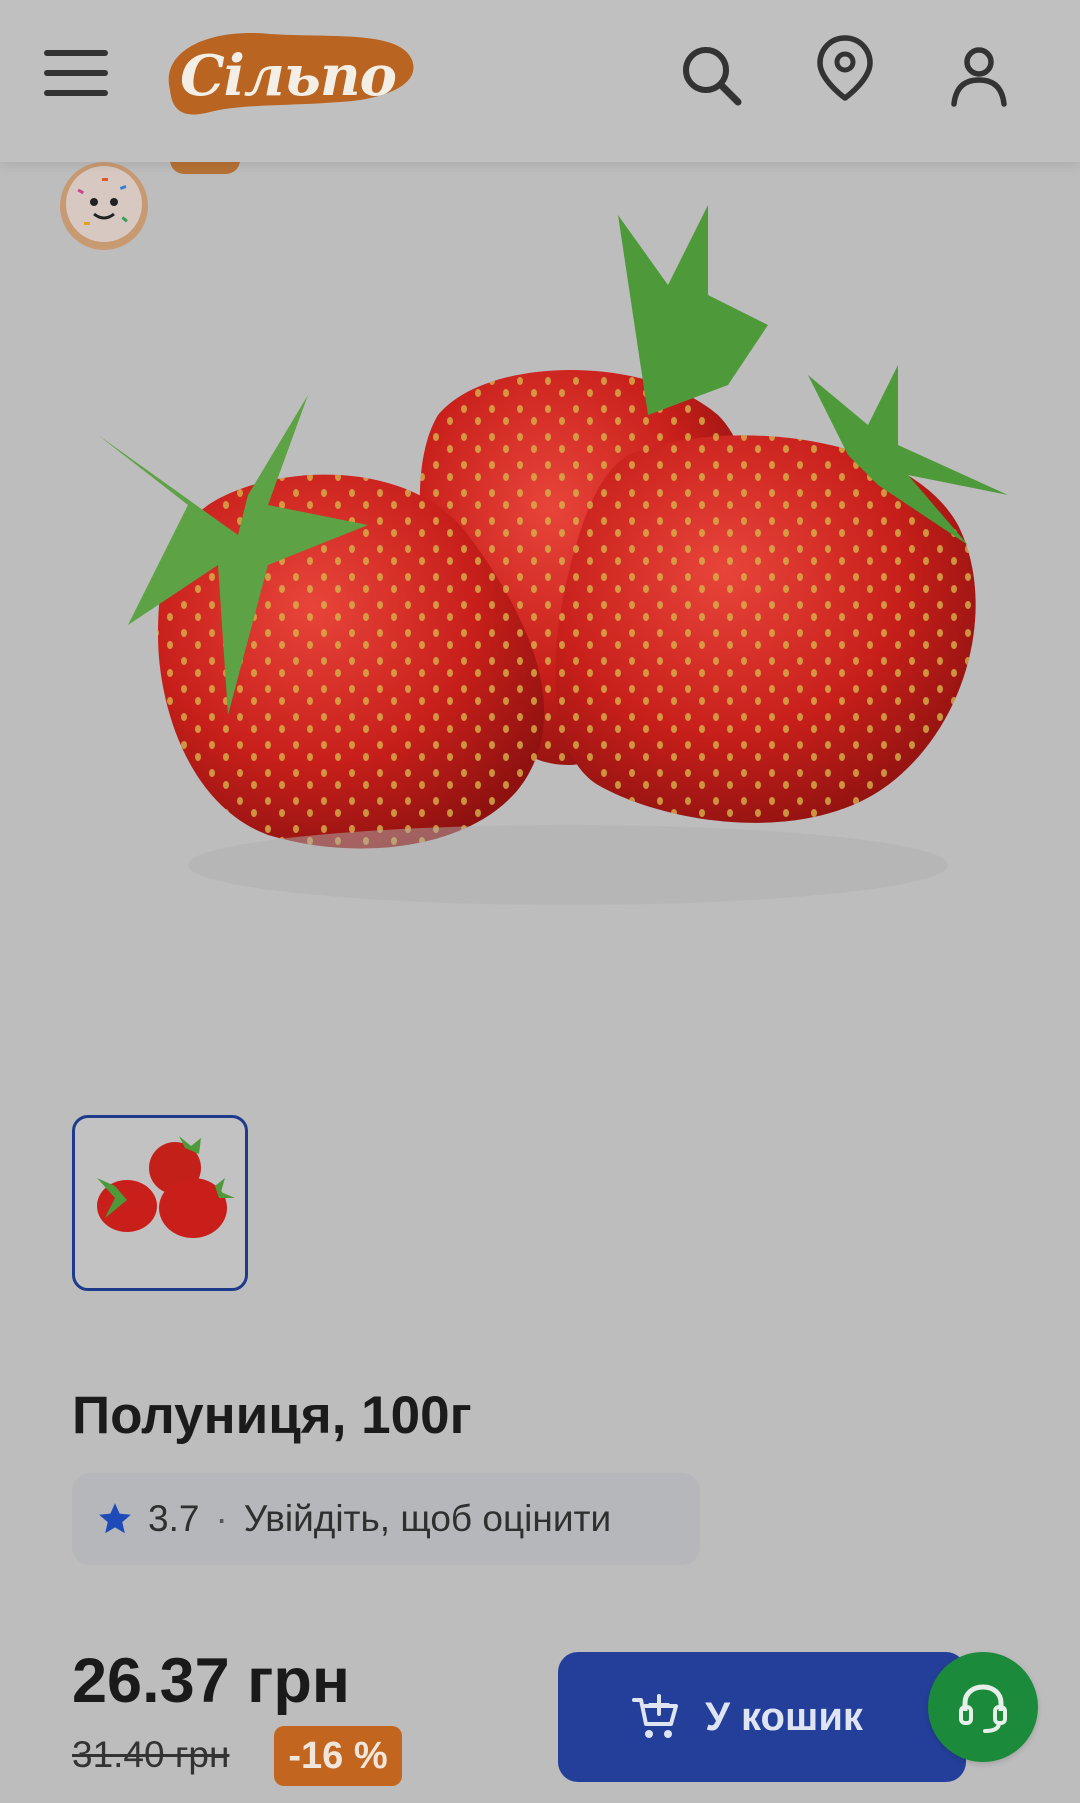 The image size is (1080, 1803). Describe the element at coordinates (76, 76) in the screenshot. I see `menu-icon` at that location.